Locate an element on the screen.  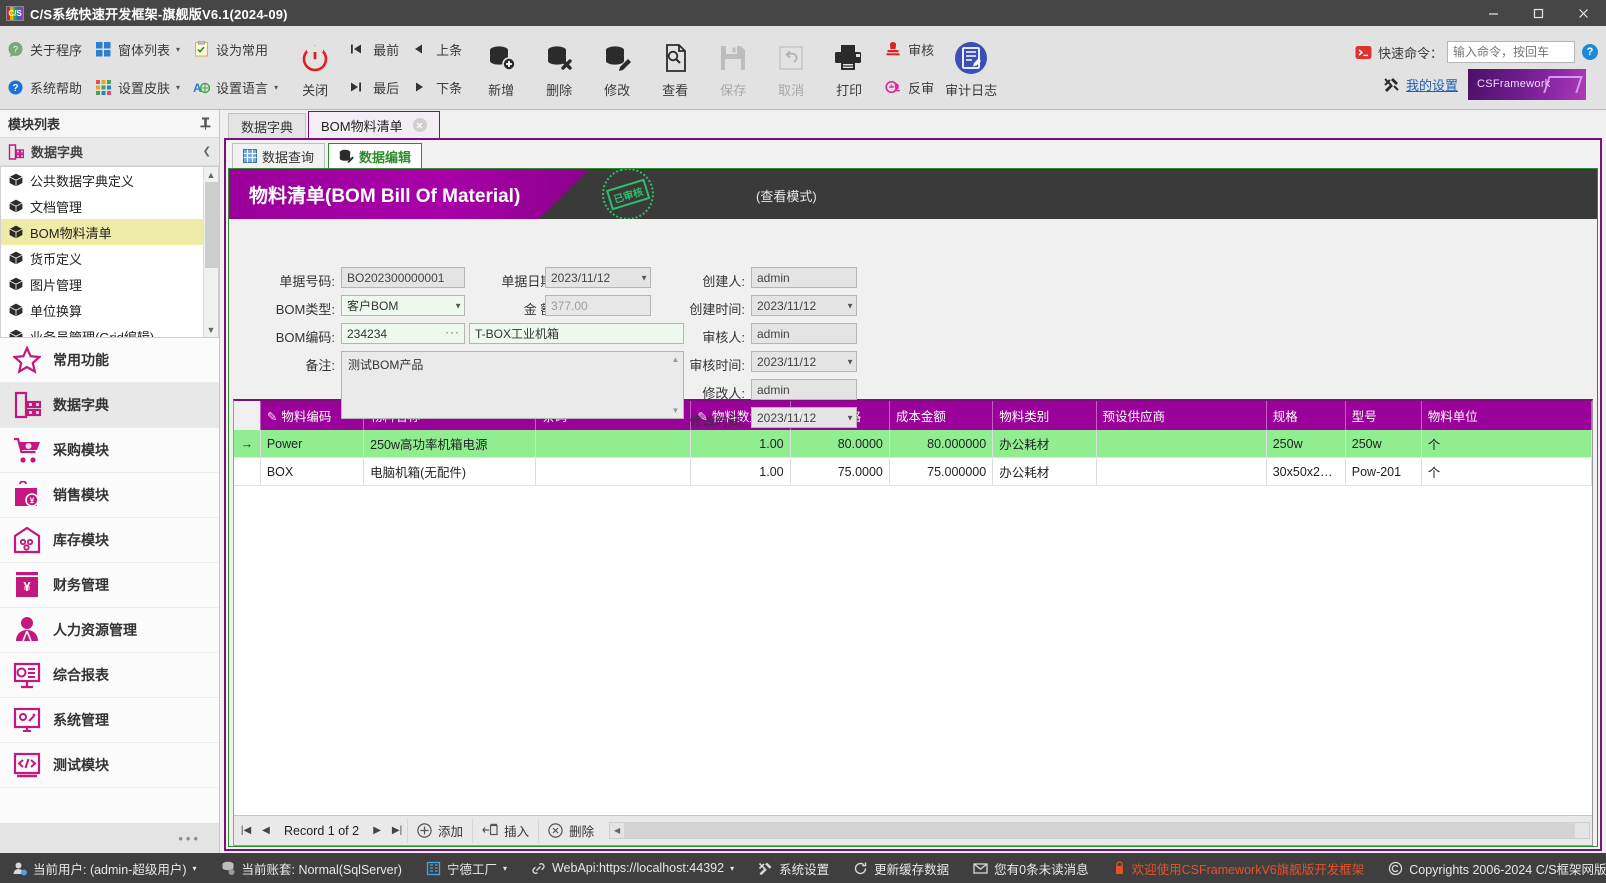
close-button is located at coordinates (1583, 13).